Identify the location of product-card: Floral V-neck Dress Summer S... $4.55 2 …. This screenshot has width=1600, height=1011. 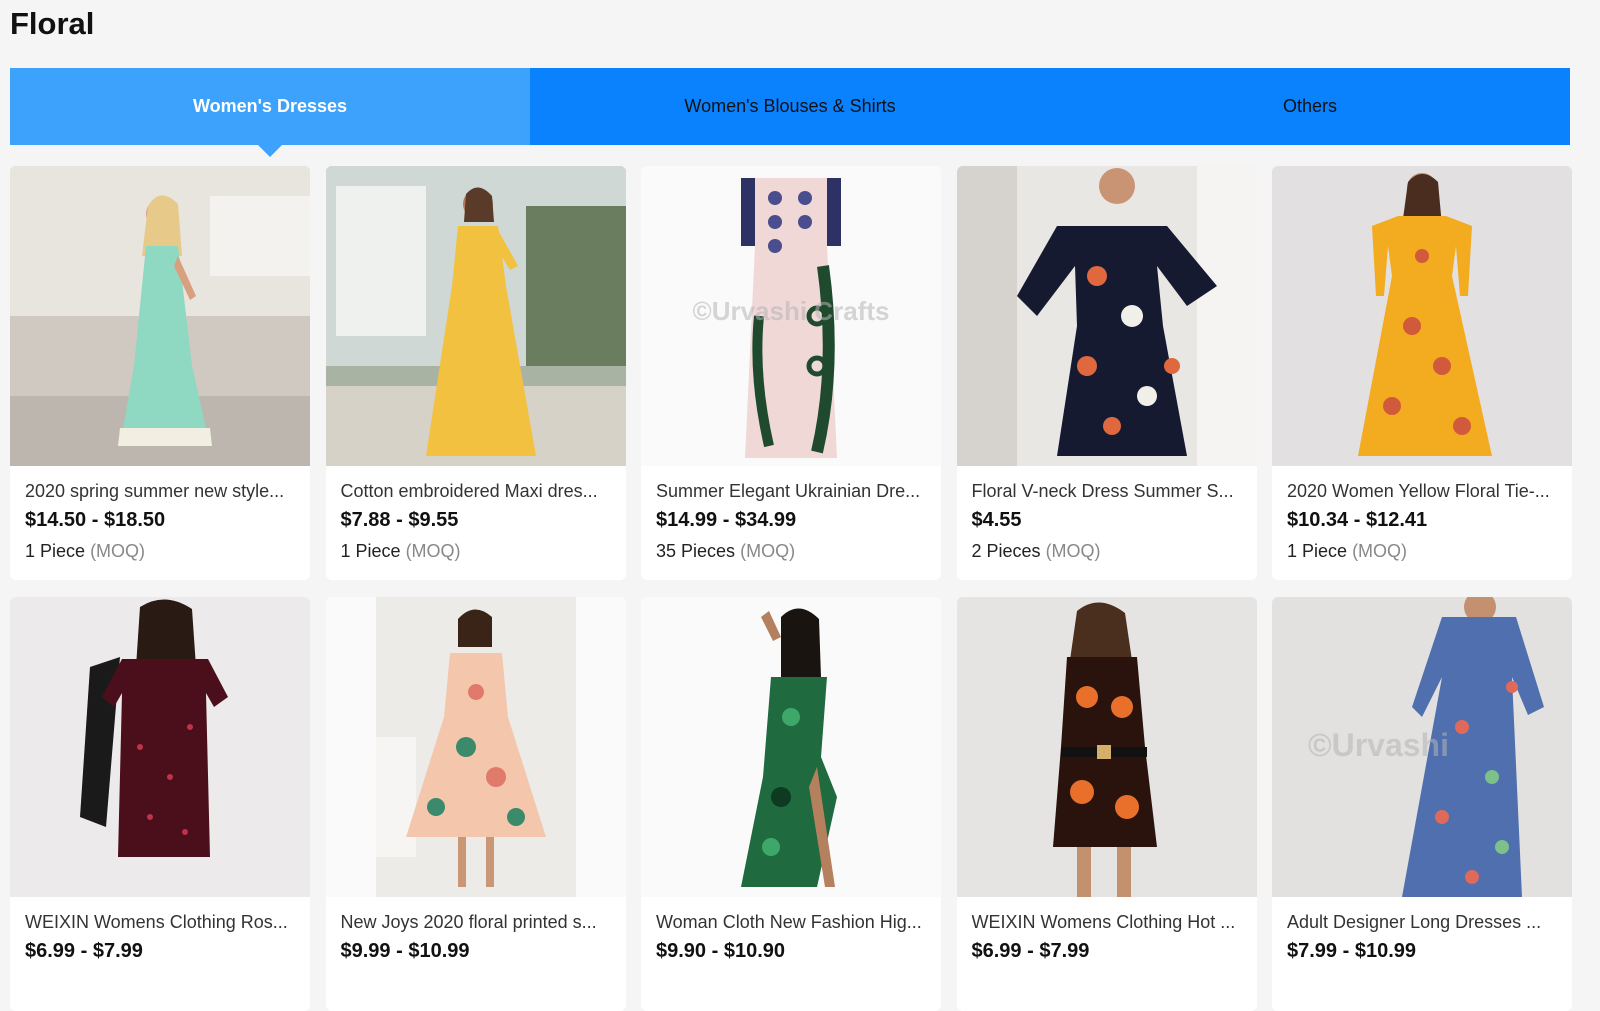
(1106, 373).